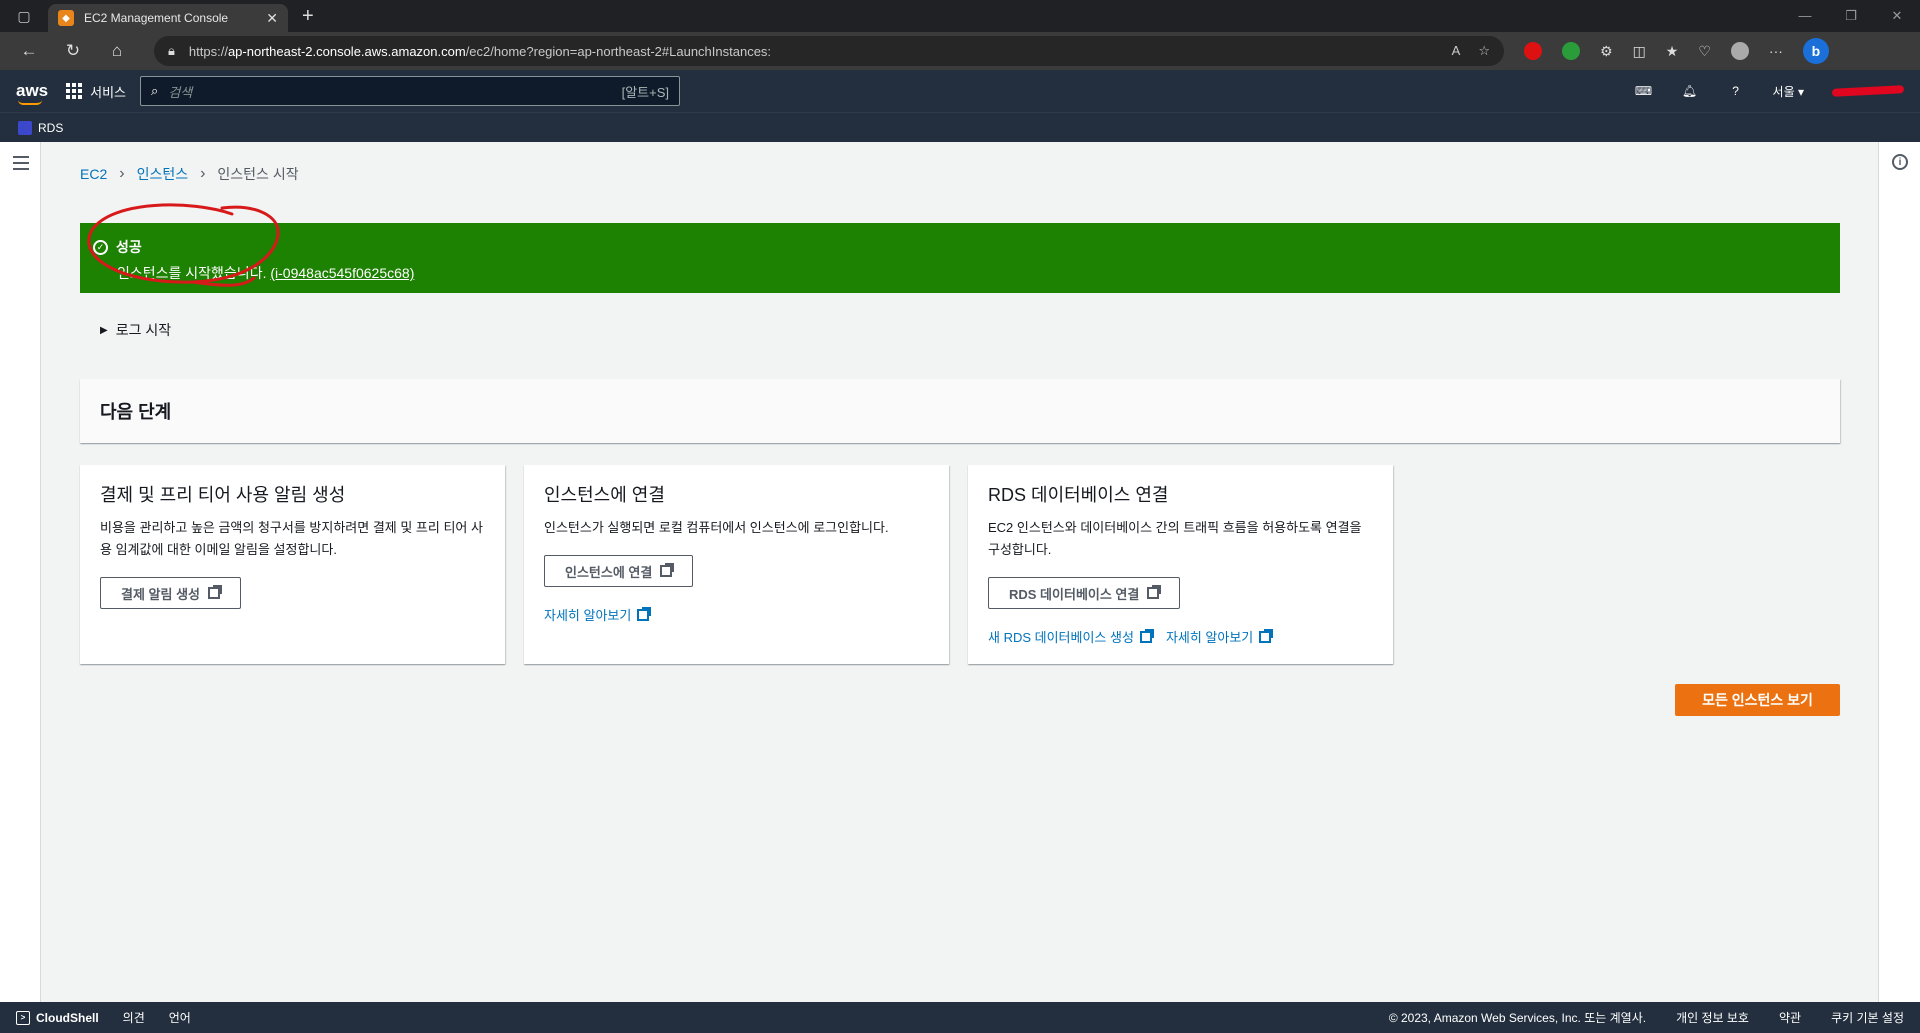  I want to click on flash-message: 인스턴스를 시작했습니다., so click(194, 273).